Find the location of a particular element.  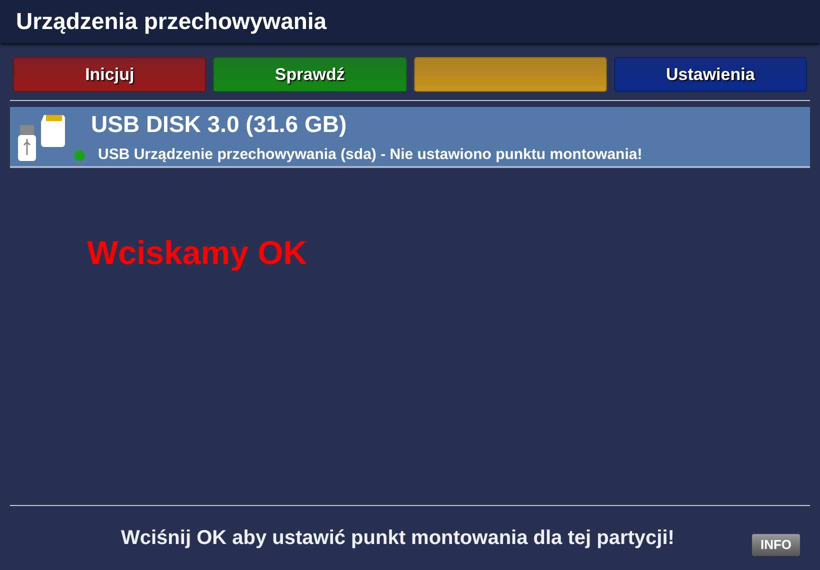

device-name: USB DISK 3.0 (31.6 GB) is located at coordinates (219, 124).